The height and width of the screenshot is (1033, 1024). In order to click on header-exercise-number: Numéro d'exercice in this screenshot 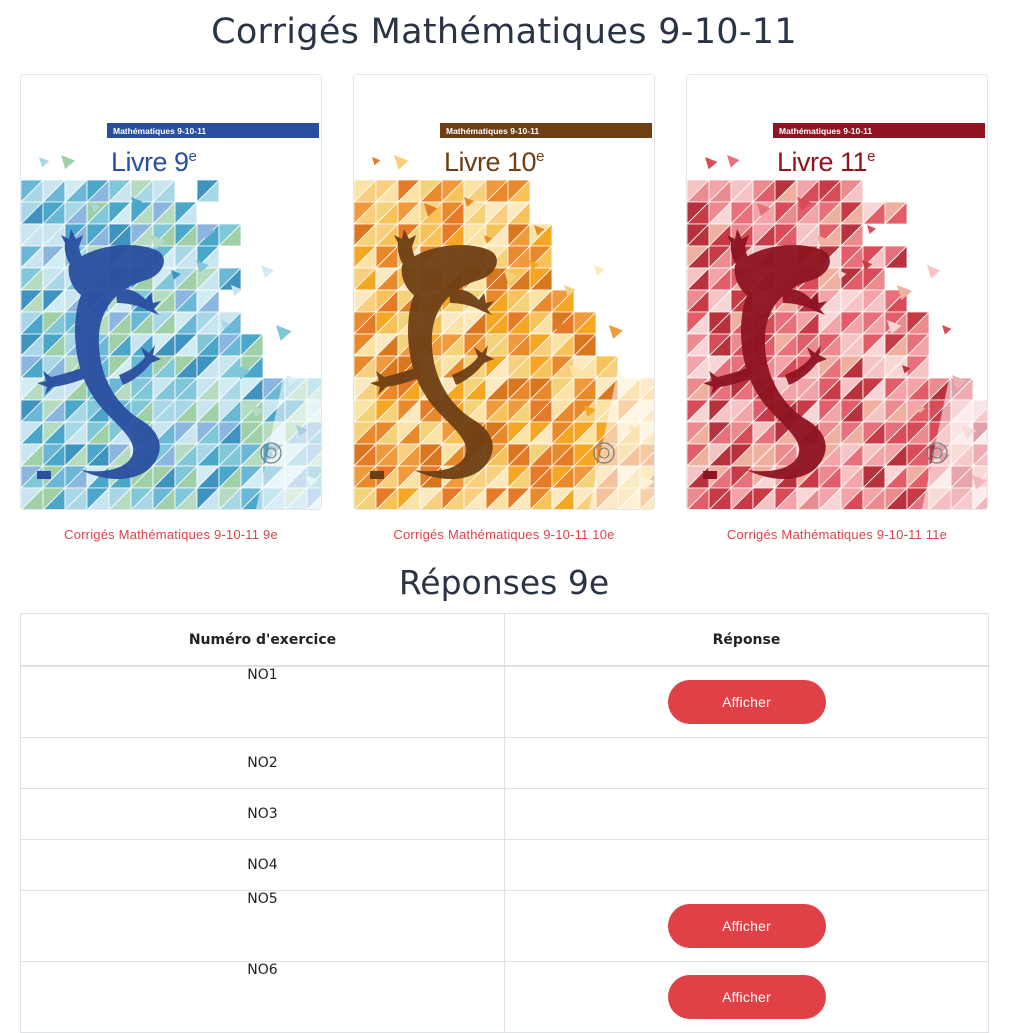, I will do `click(262, 640)`.